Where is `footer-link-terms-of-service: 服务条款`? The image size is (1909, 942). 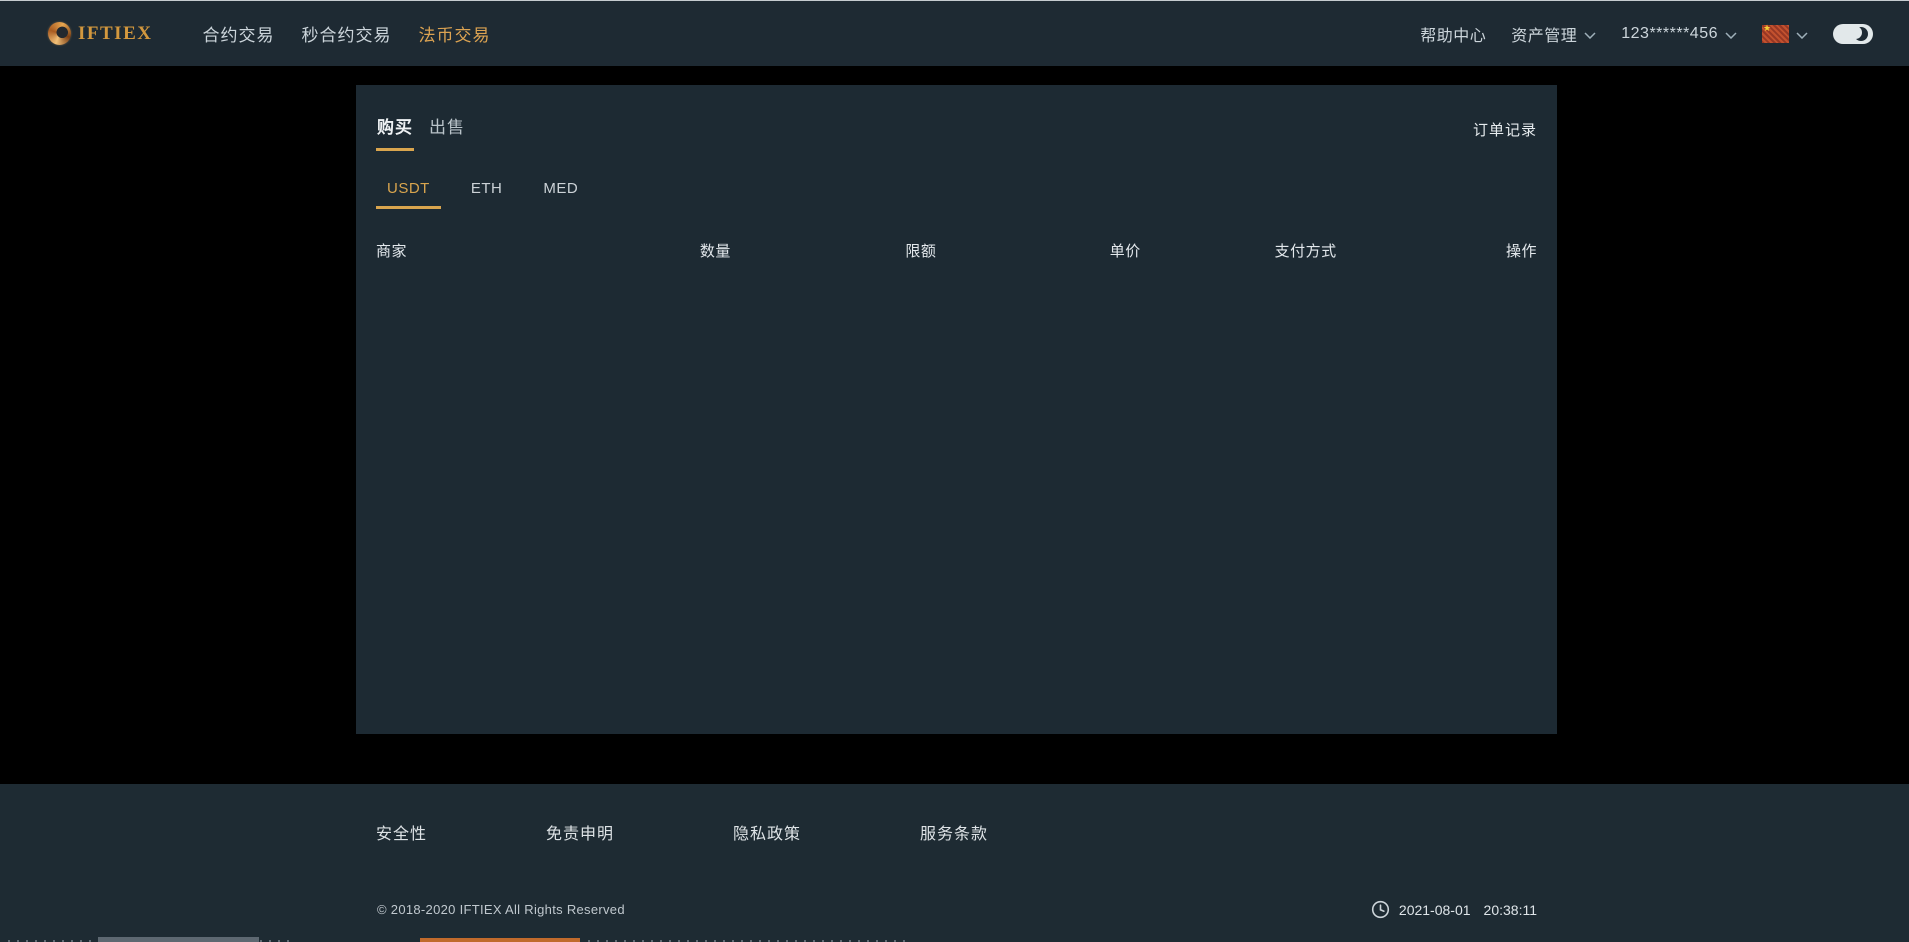 footer-link-terms-of-service: 服务条款 is located at coordinates (954, 832).